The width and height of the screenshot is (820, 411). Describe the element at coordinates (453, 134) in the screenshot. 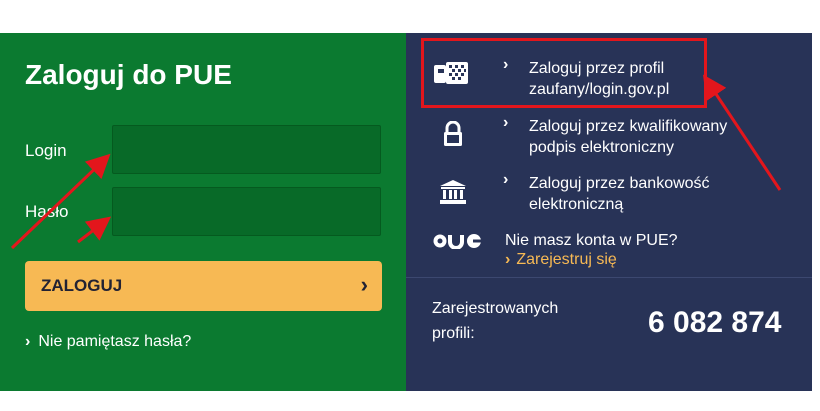

I see `lock-icon` at that location.